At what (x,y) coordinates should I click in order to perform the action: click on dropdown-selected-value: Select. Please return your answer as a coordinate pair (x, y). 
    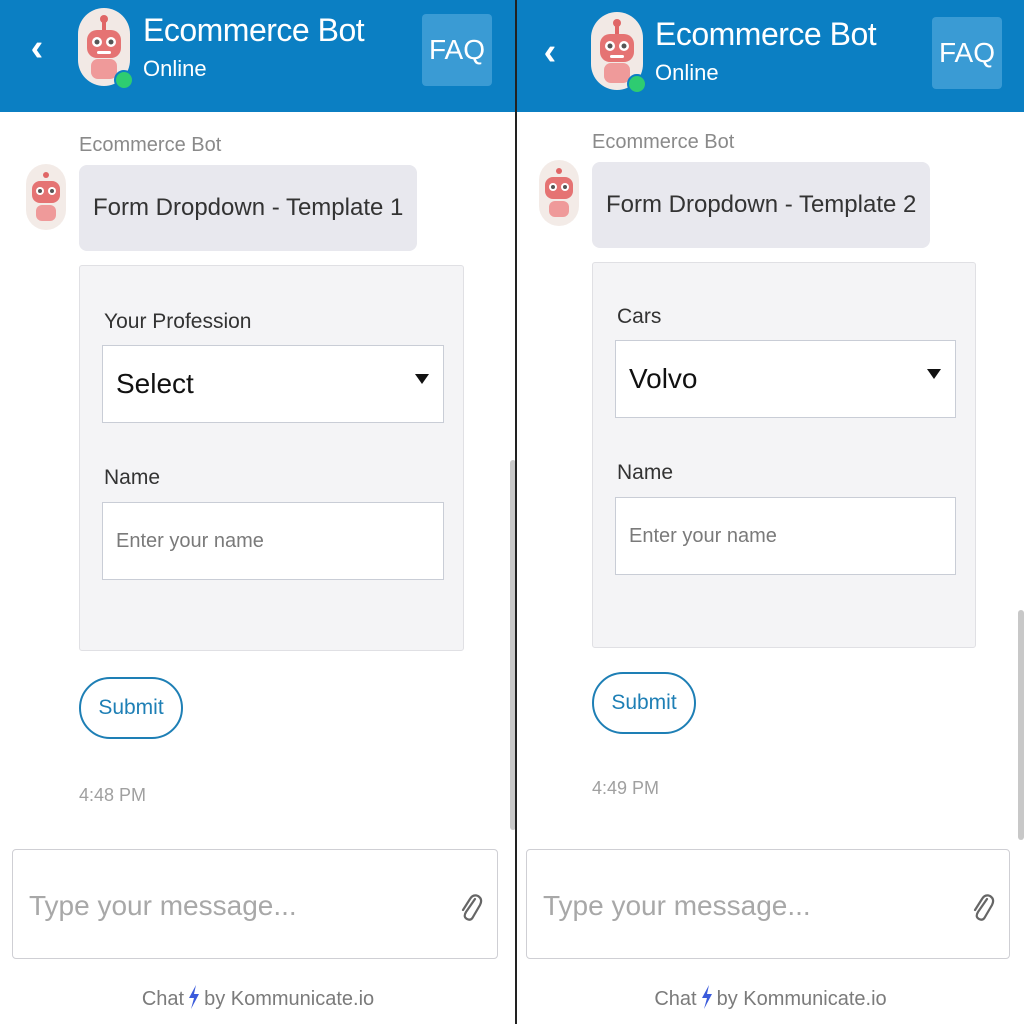
    Looking at the image, I should click on (155, 383).